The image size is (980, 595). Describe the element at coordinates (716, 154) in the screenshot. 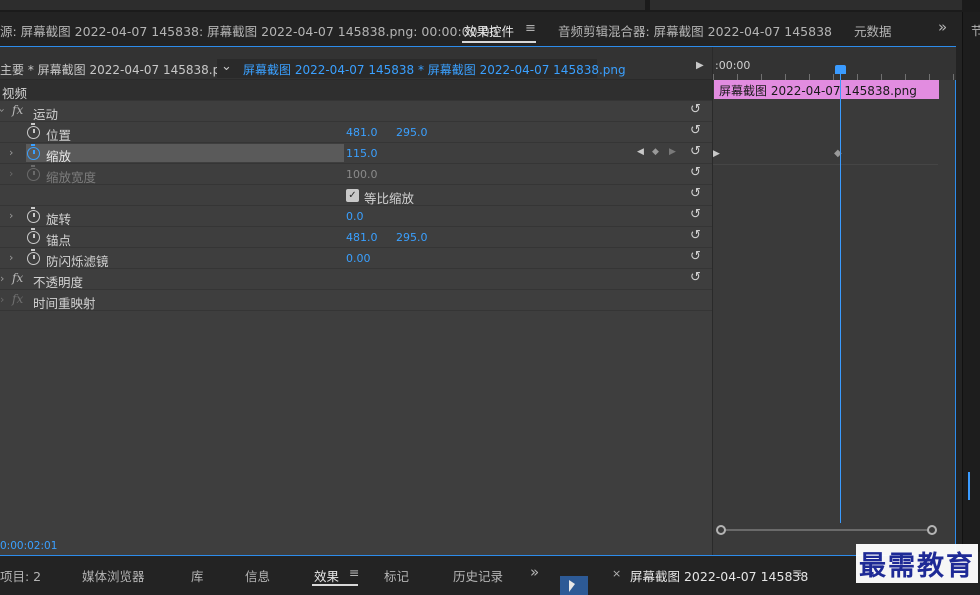

I see `keyframe-nav-icon: ▶` at that location.